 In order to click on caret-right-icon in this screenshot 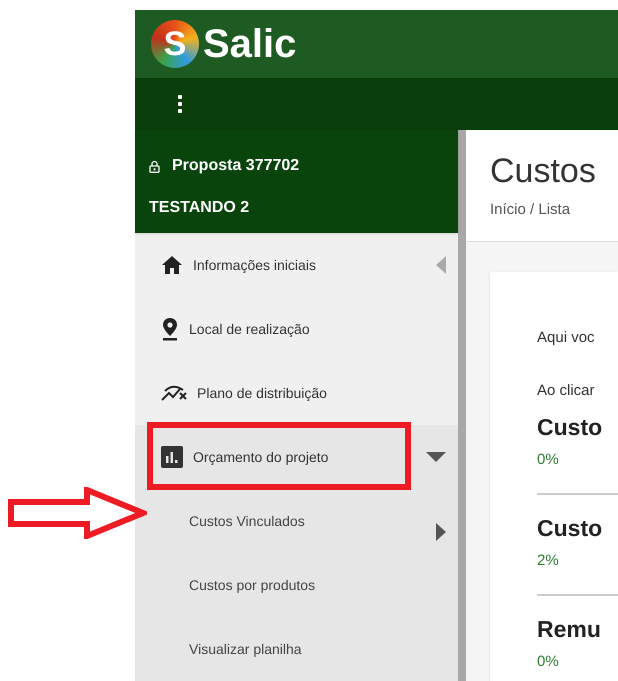, I will do `click(441, 532)`.